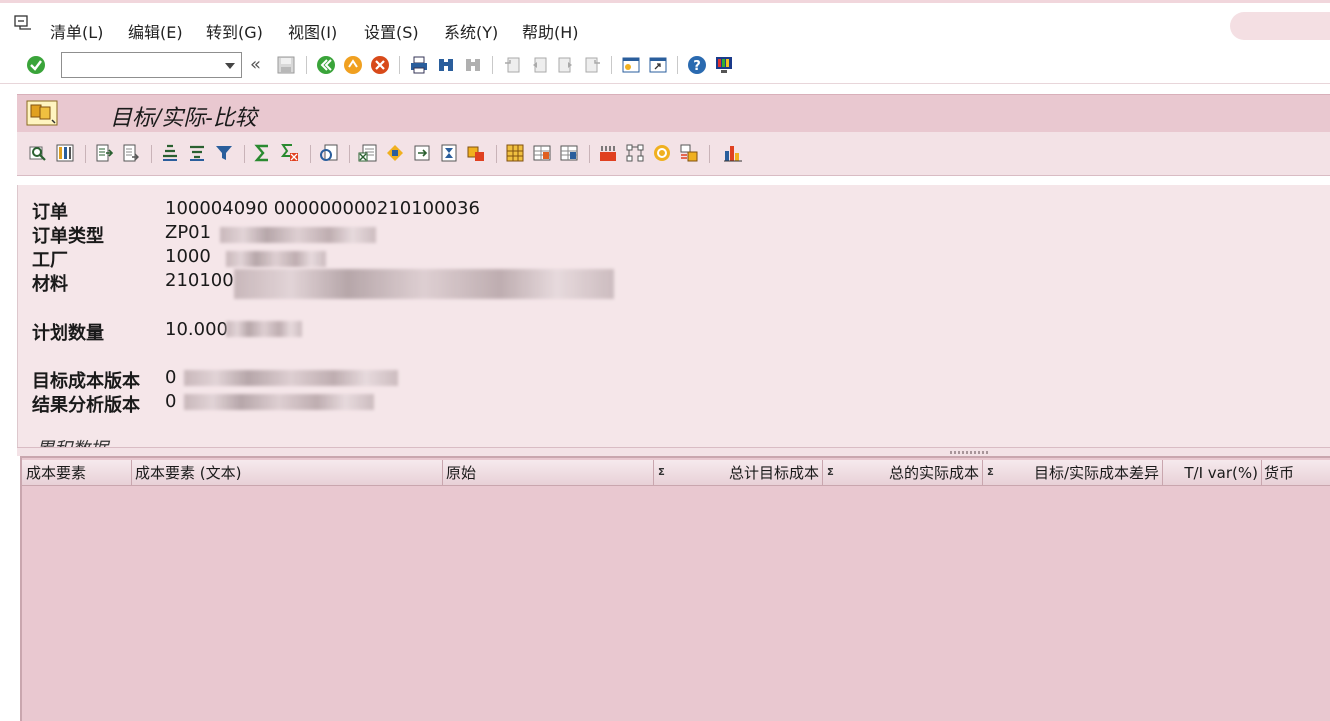 This screenshot has width=1330, height=721. I want to click on previous-page-icon, so click(539, 65).